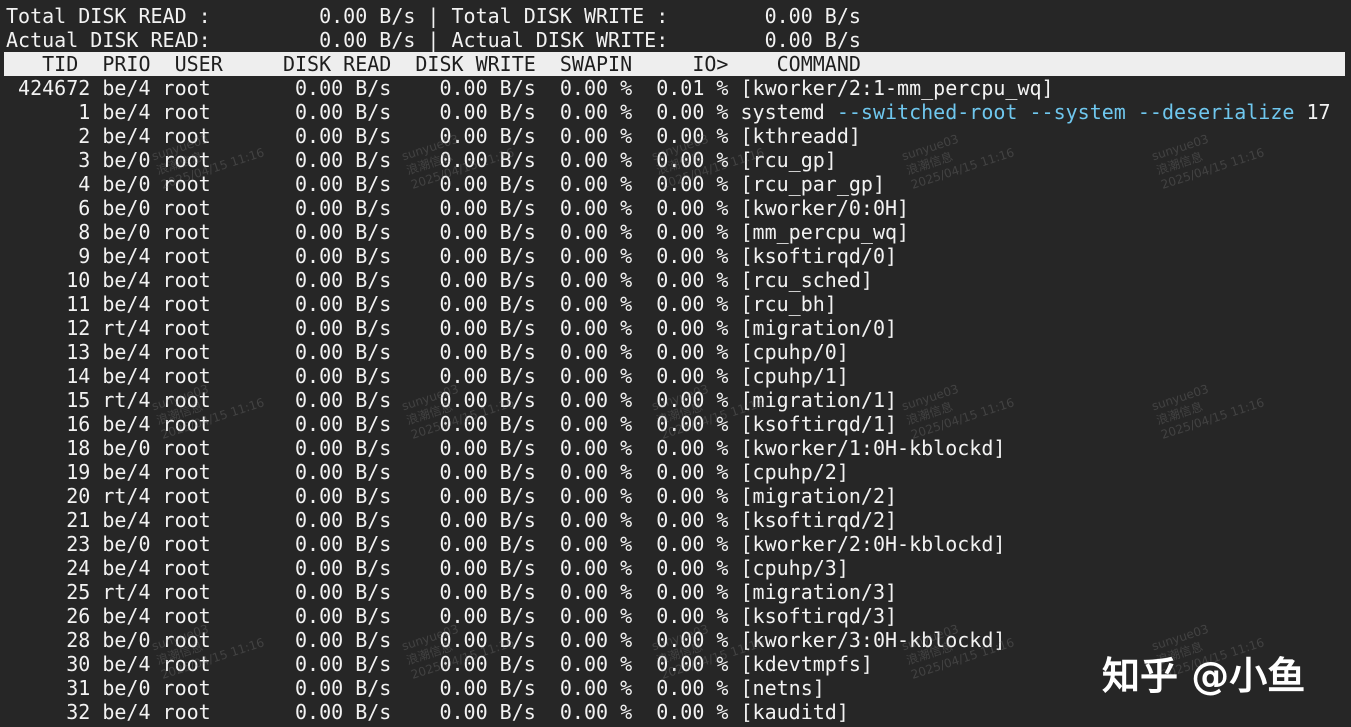 This screenshot has height=727, width=1351. What do you see at coordinates (1204, 676) in the screenshot?
I see `zhihu-brand-watermark: 知乎 @小鱼` at bounding box center [1204, 676].